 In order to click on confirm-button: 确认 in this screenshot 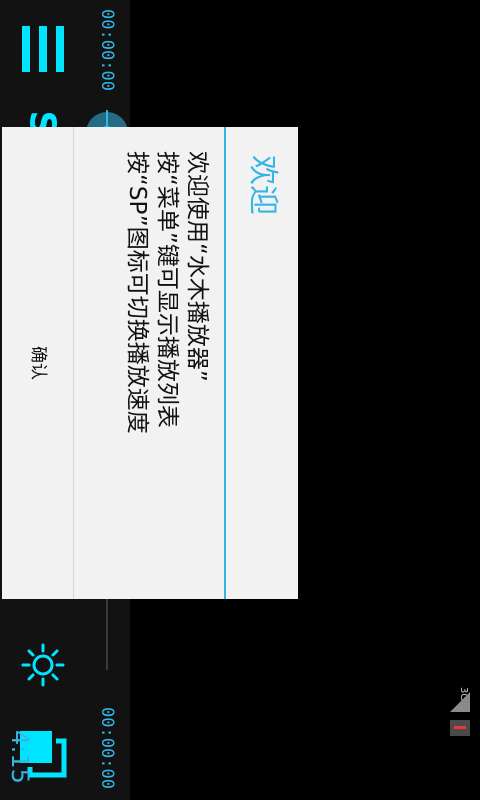, I will do `click(37, 363)`.